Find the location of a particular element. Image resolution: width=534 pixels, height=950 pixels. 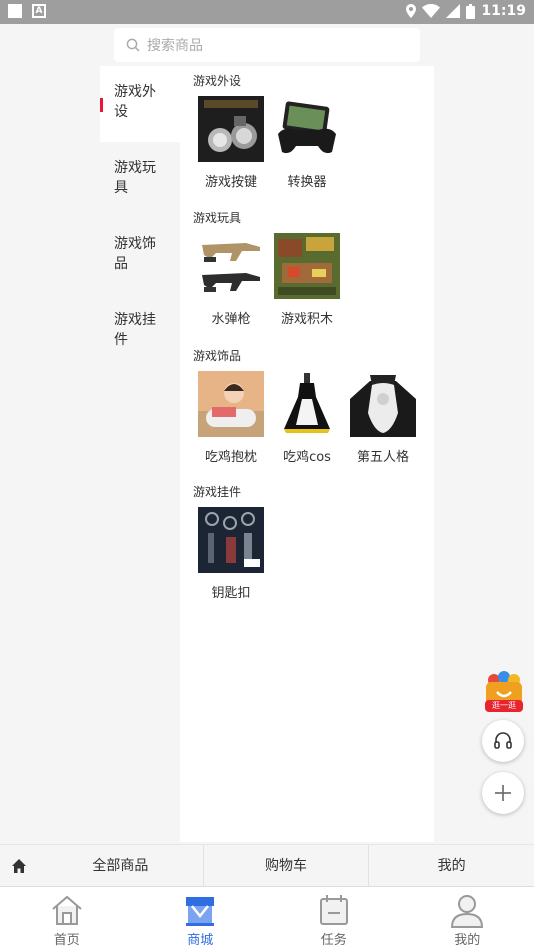

all-products-link: 全部商品 is located at coordinates (120, 866).